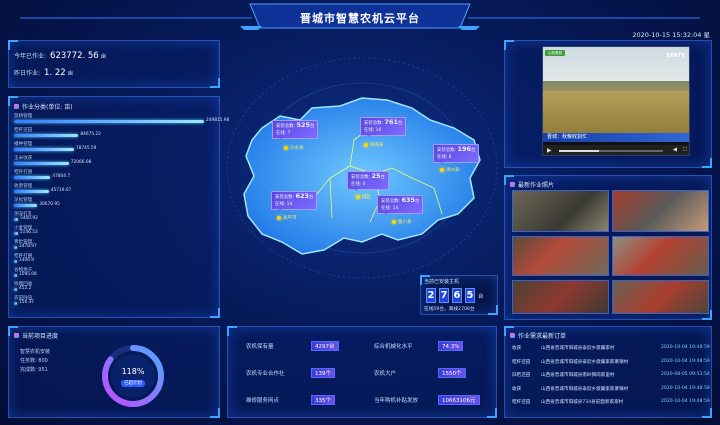 The image size is (720, 425). I want to click on install-title: 当前已安装主机, so click(442, 282).